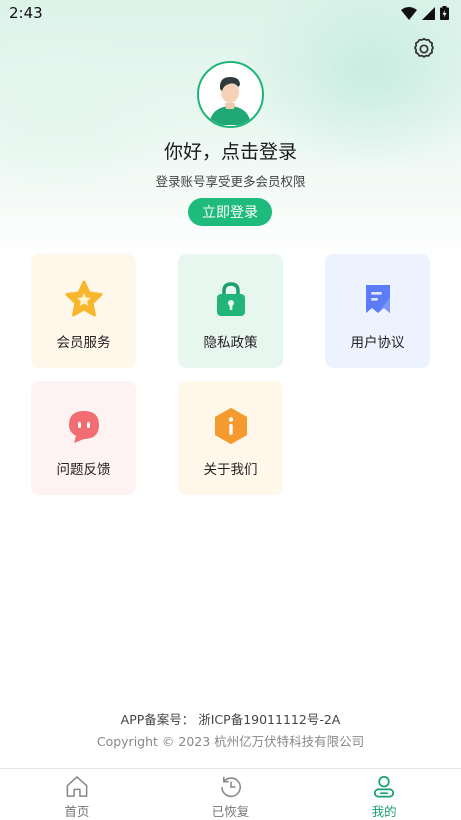 The width and height of the screenshot is (461, 820). What do you see at coordinates (230, 470) in the screenshot?
I see `card-label: 关于我们` at bounding box center [230, 470].